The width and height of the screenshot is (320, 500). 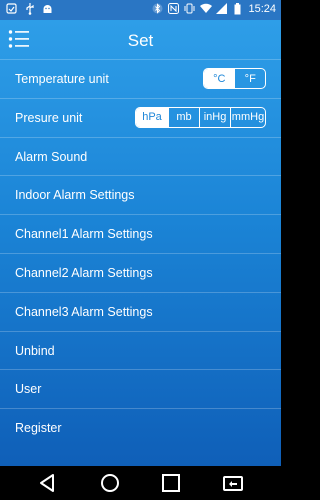 What do you see at coordinates (214, 117) in the screenshot?
I see `inhg-option: inHg` at bounding box center [214, 117].